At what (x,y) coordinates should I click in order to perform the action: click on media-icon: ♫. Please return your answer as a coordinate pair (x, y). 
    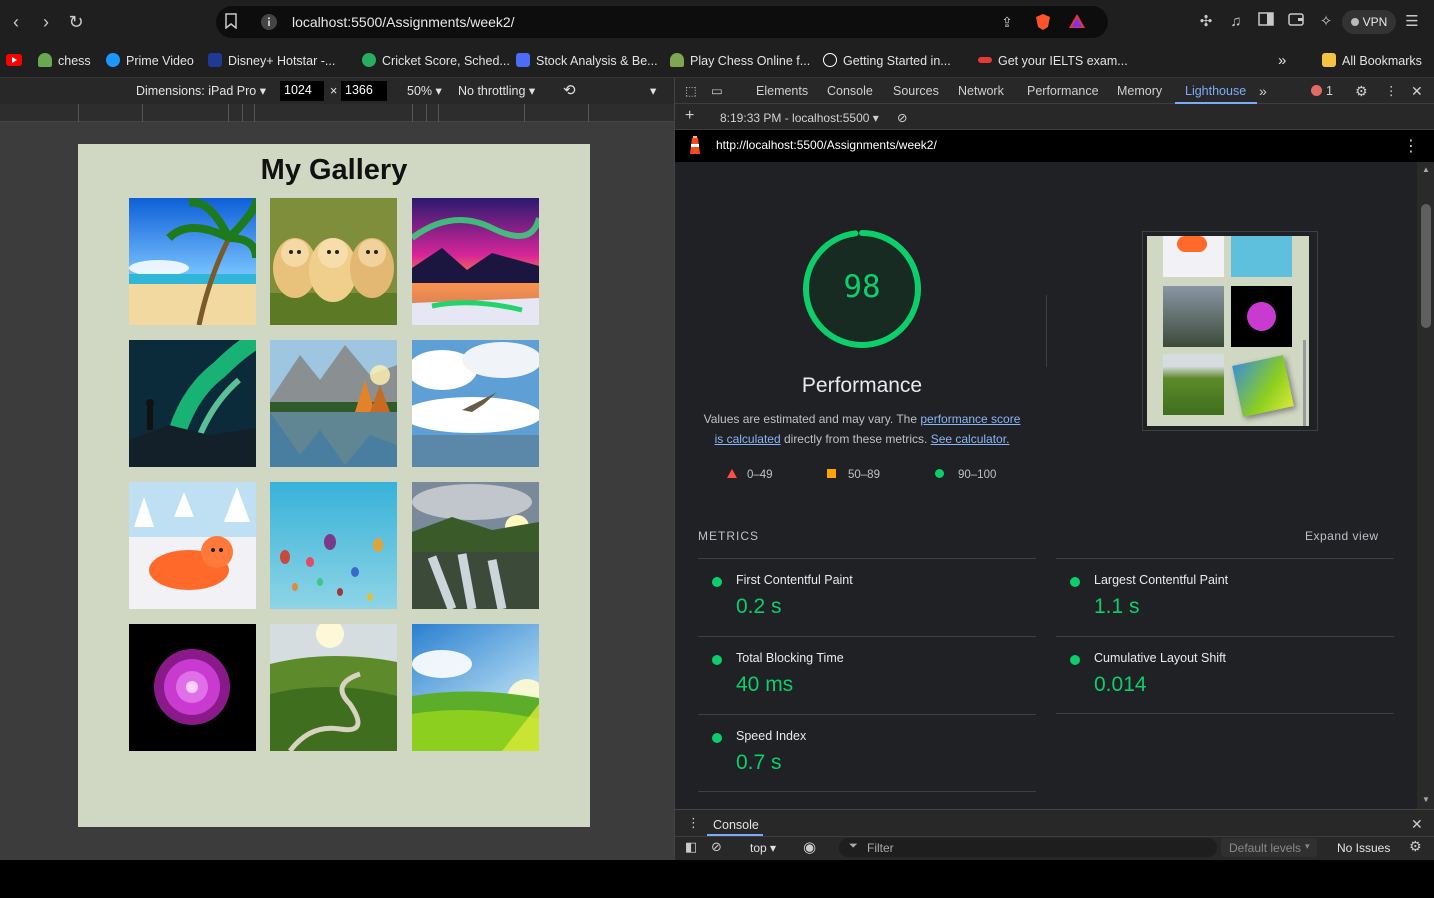
    Looking at the image, I should click on (1236, 22).